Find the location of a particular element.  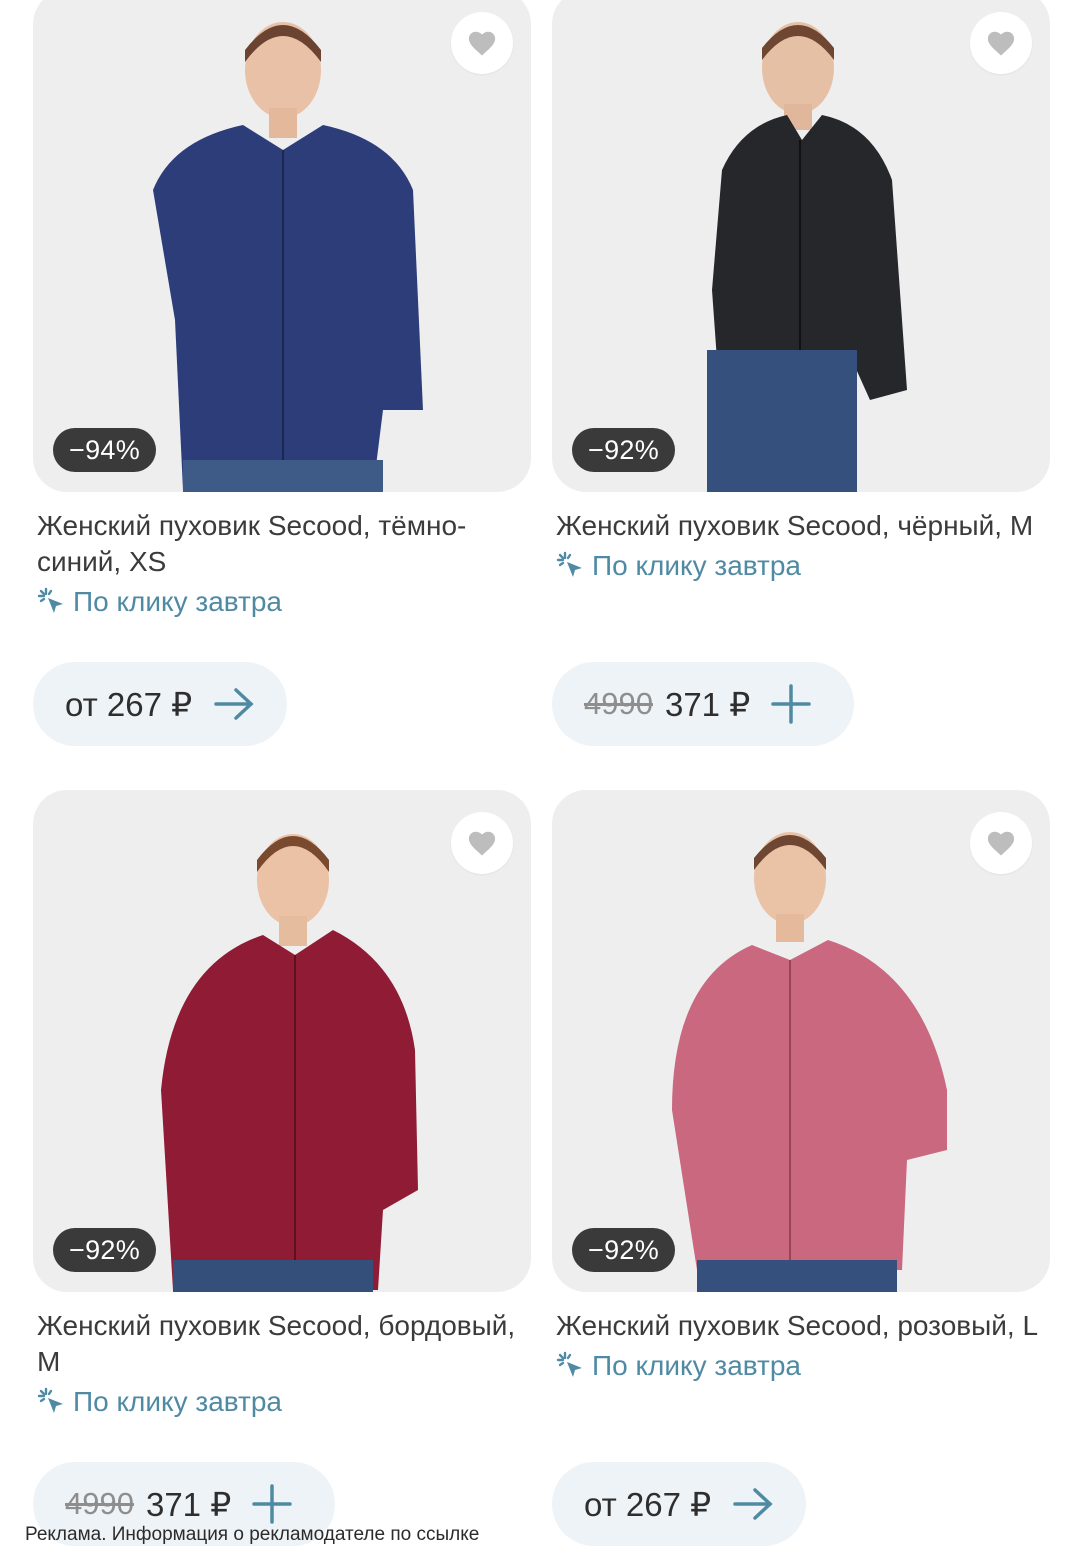

product-title: Женский пуховик Secood, чёрный, M is located at coordinates (802, 526).